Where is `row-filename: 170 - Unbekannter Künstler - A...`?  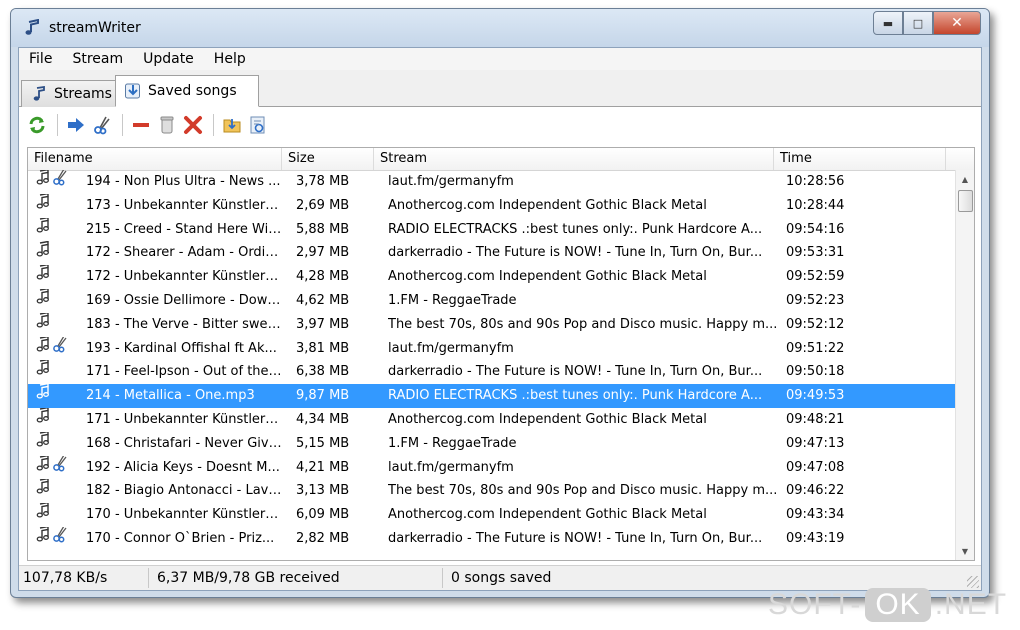 row-filename: 170 - Unbekannter Künstler - A... is located at coordinates (184, 515).